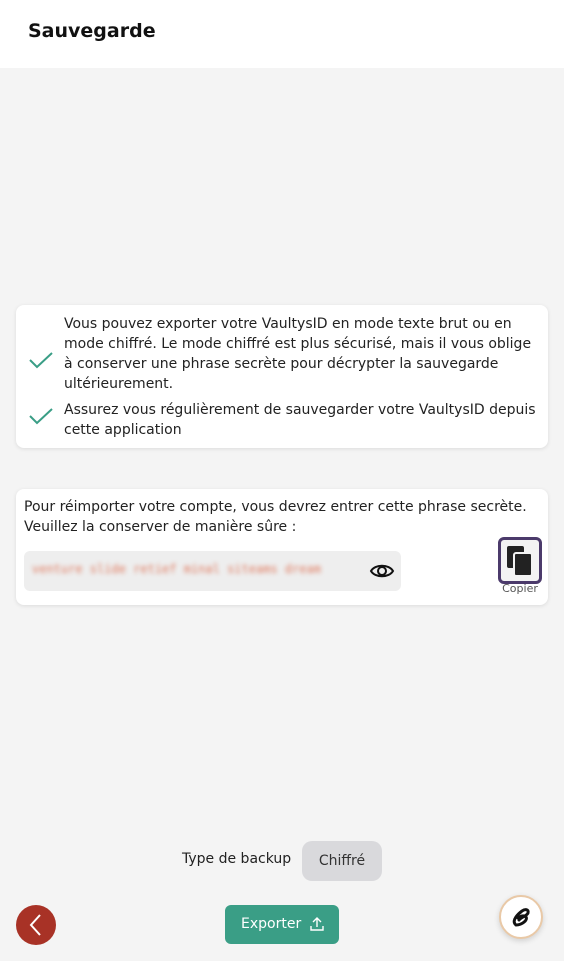 The width and height of the screenshot is (564, 961). I want to click on fab-button, so click(521, 917).